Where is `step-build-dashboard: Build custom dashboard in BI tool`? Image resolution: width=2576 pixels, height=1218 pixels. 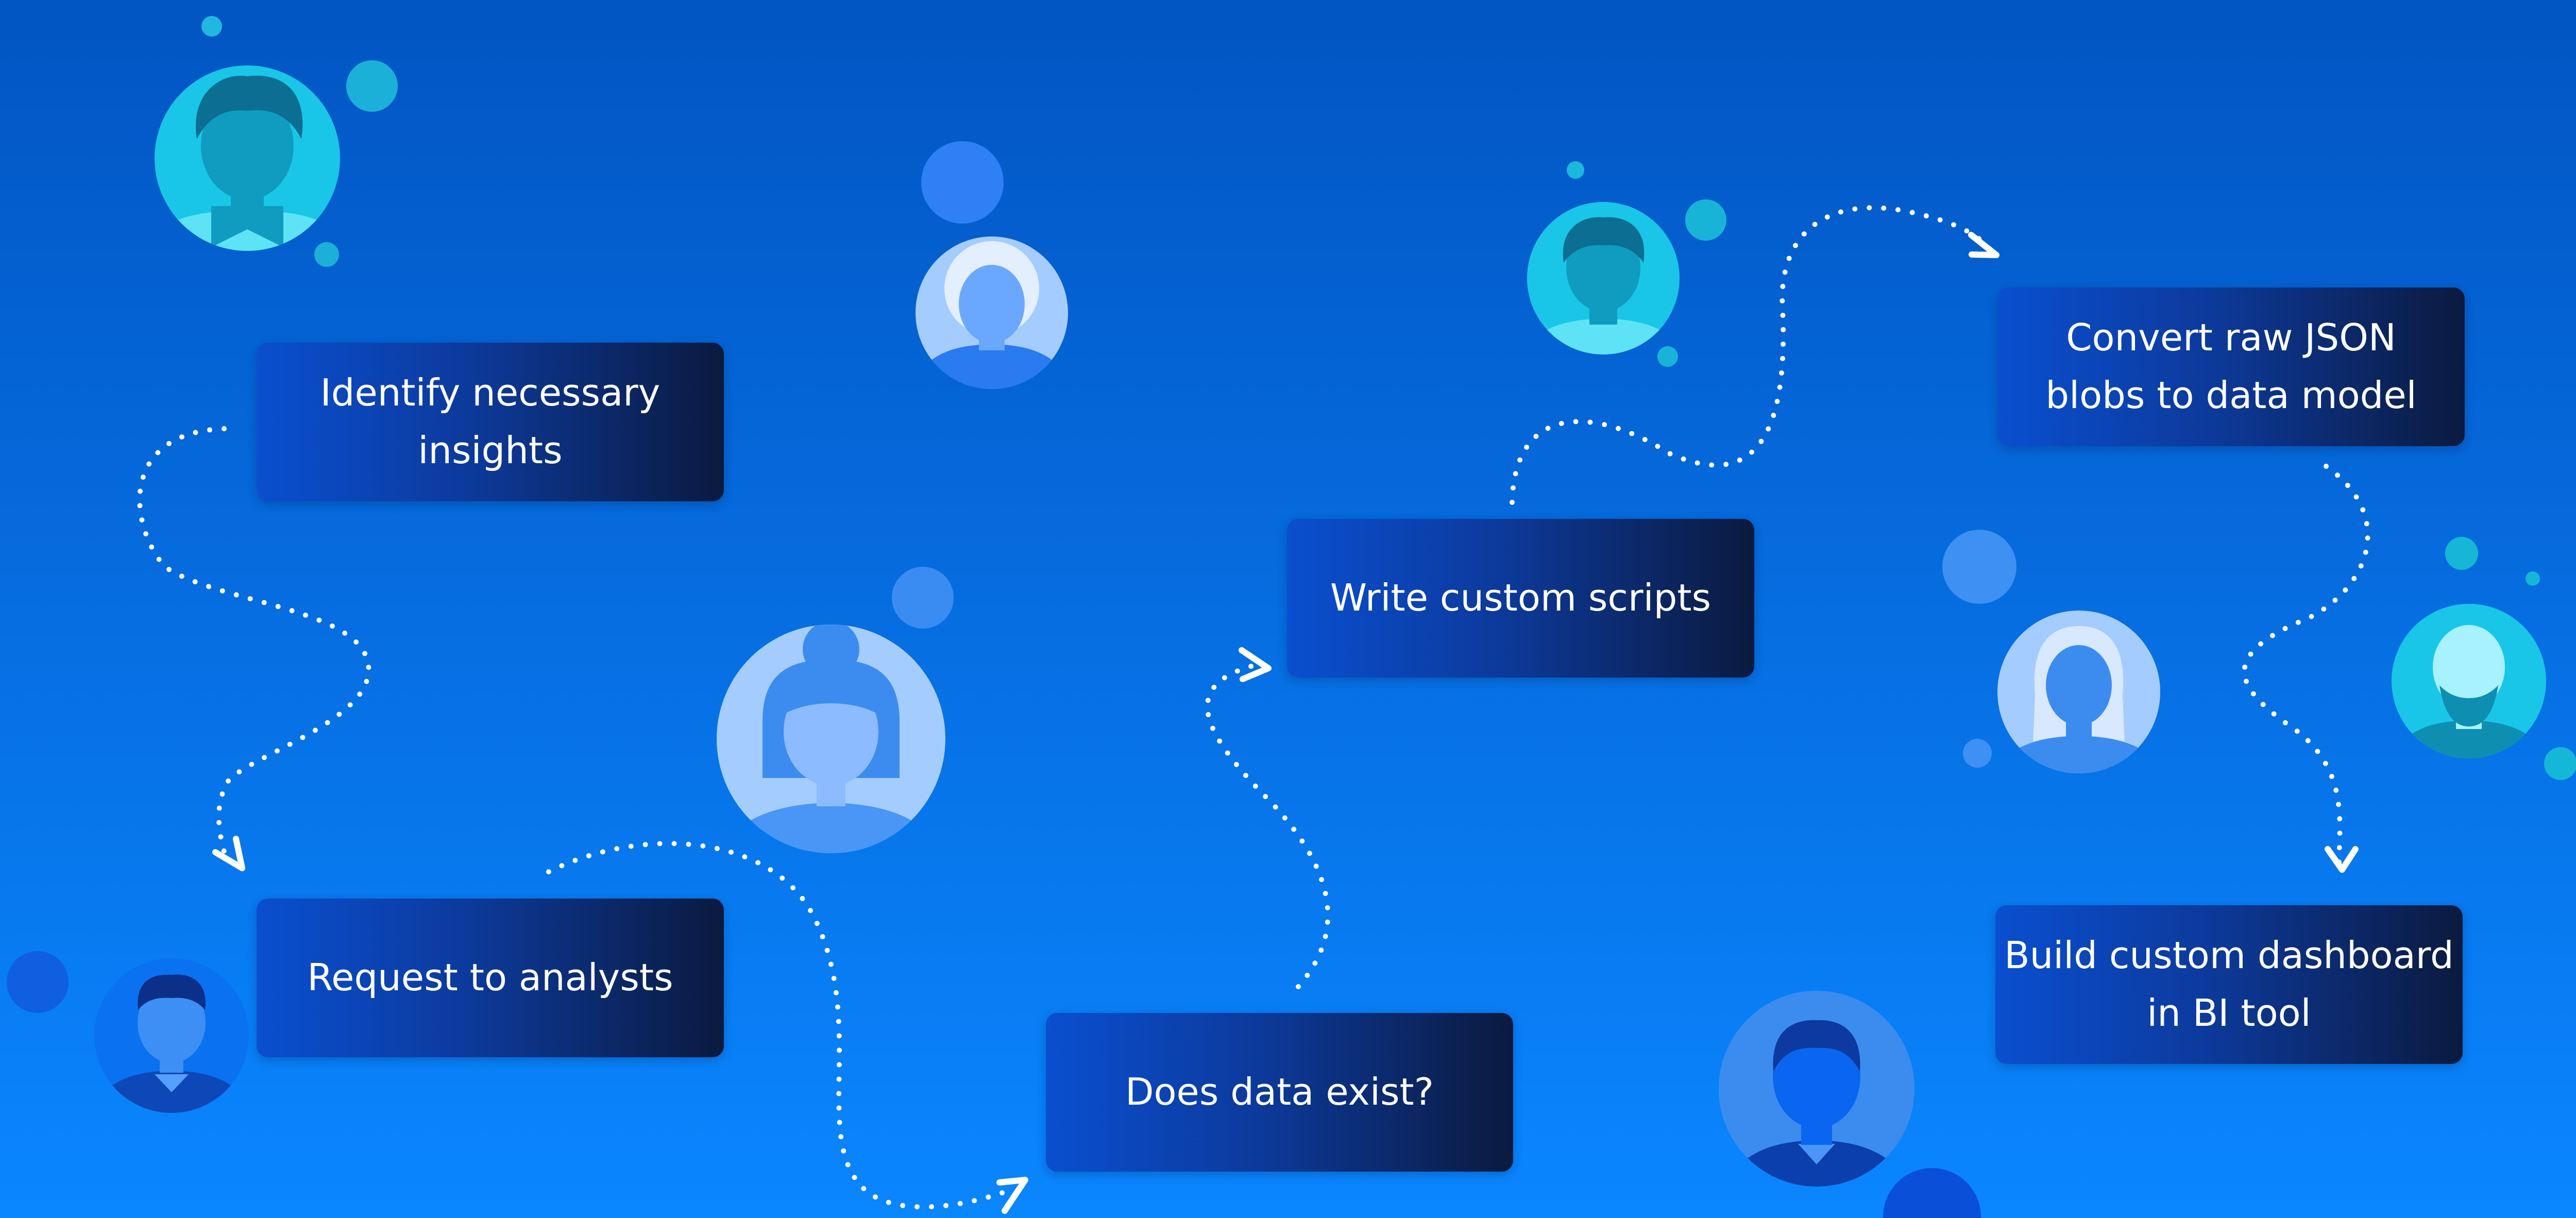
step-build-dashboard: Build custom dashboard in BI tool is located at coordinates (2229, 985).